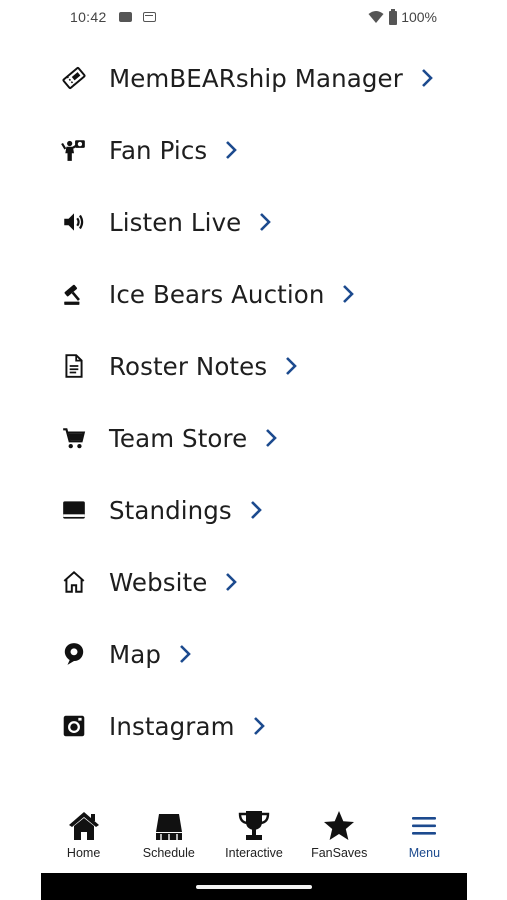 The height and width of the screenshot is (900, 507). Describe the element at coordinates (254, 826) in the screenshot. I see `trophy-icon` at that location.